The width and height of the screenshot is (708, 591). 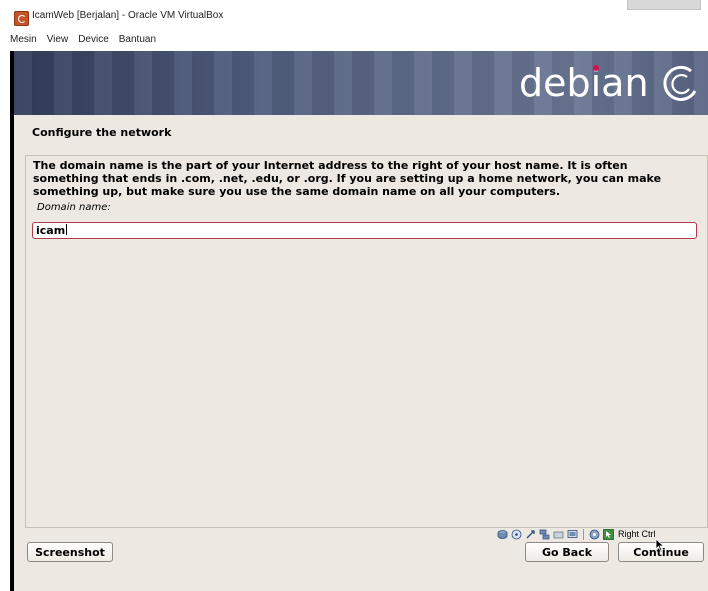 What do you see at coordinates (558, 534) in the screenshot?
I see `shared-folders-icon` at bounding box center [558, 534].